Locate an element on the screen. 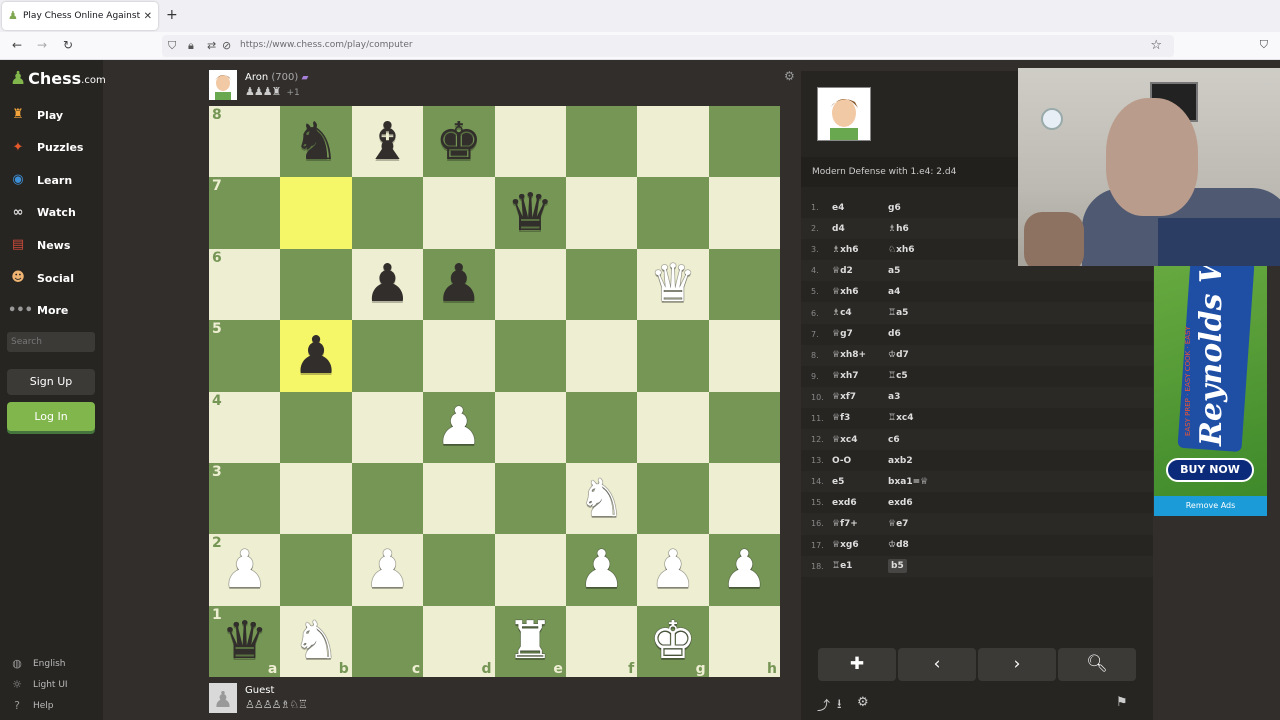 The height and width of the screenshot is (720, 1280). square-d4: ♟ is located at coordinates (459, 427).